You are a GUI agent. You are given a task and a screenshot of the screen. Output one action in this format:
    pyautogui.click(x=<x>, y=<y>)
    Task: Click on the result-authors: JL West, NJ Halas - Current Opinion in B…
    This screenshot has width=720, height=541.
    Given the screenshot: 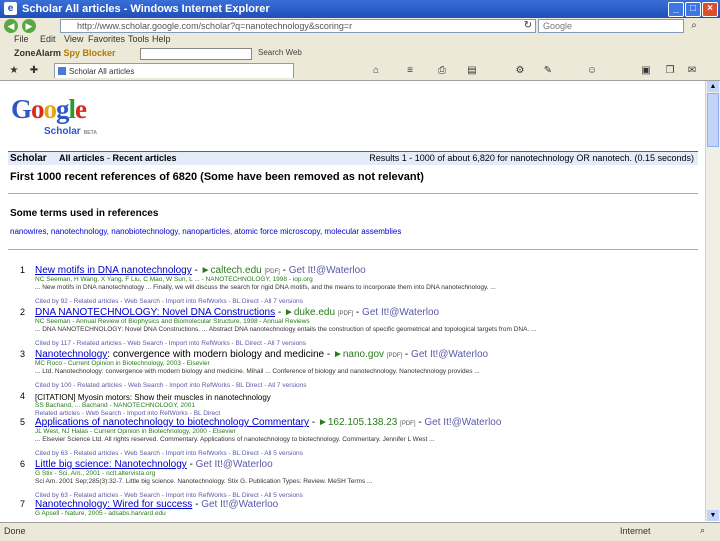 What is the action you would take?
    pyautogui.click(x=135, y=431)
    